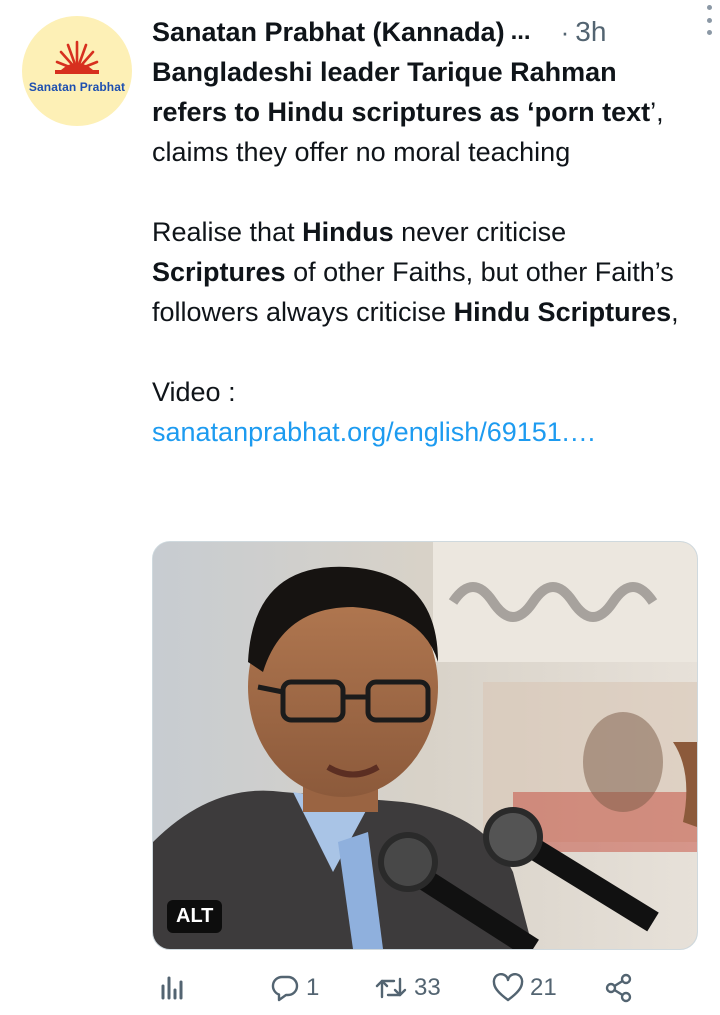 The image size is (720, 1015). What do you see at coordinates (480, 232) in the screenshot?
I see `p2-text-c: never criticise` at bounding box center [480, 232].